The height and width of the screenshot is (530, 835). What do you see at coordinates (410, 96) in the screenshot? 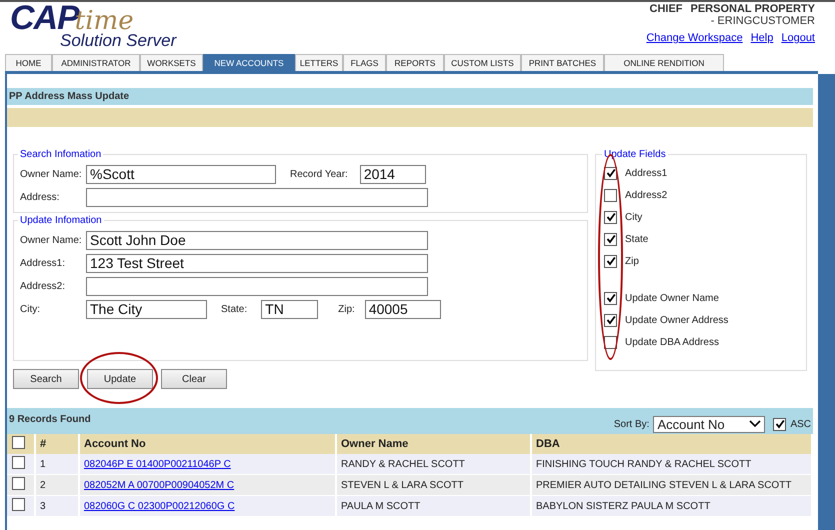
I see `page-title-bar: PP Address Mass Update` at bounding box center [410, 96].